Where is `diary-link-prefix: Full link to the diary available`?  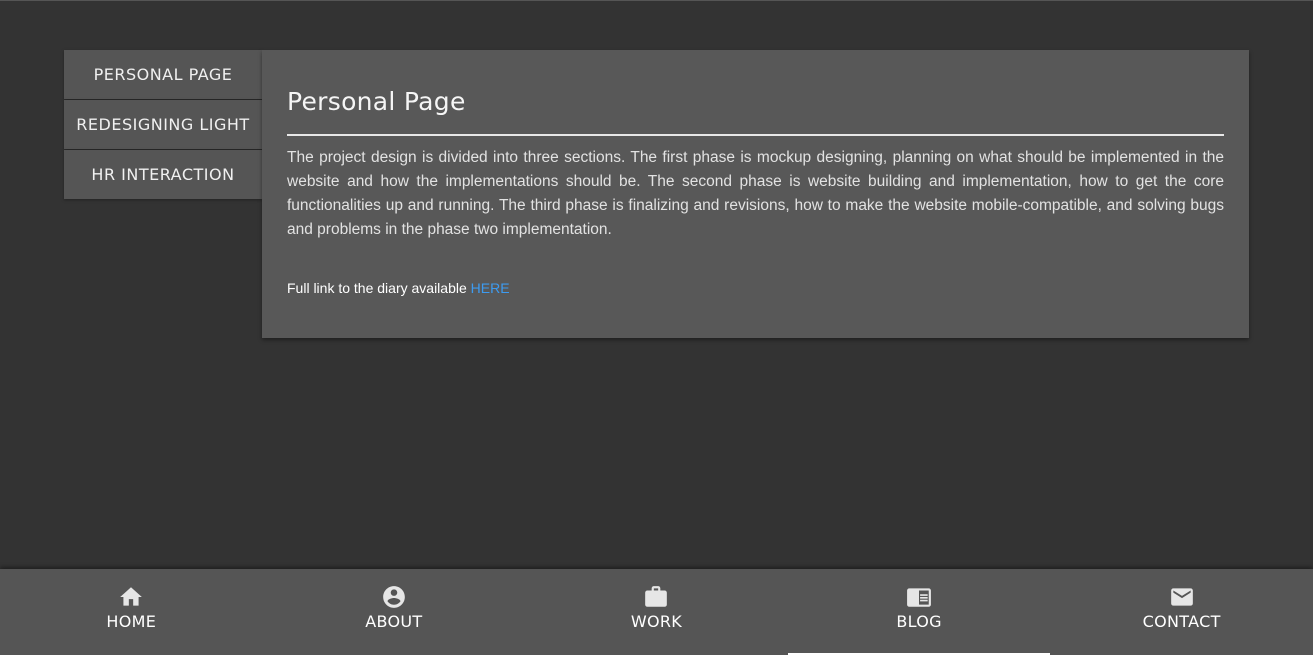 diary-link-prefix: Full link to the diary available is located at coordinates (379, 288).